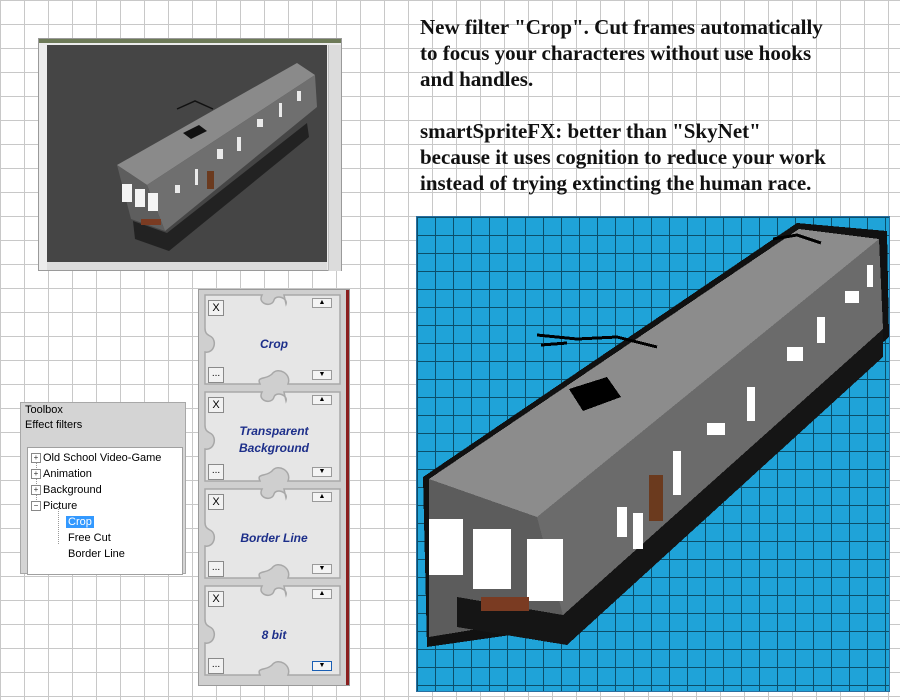  I want to click on tree-item-free-cut: Free Cut, so click(89, 538).